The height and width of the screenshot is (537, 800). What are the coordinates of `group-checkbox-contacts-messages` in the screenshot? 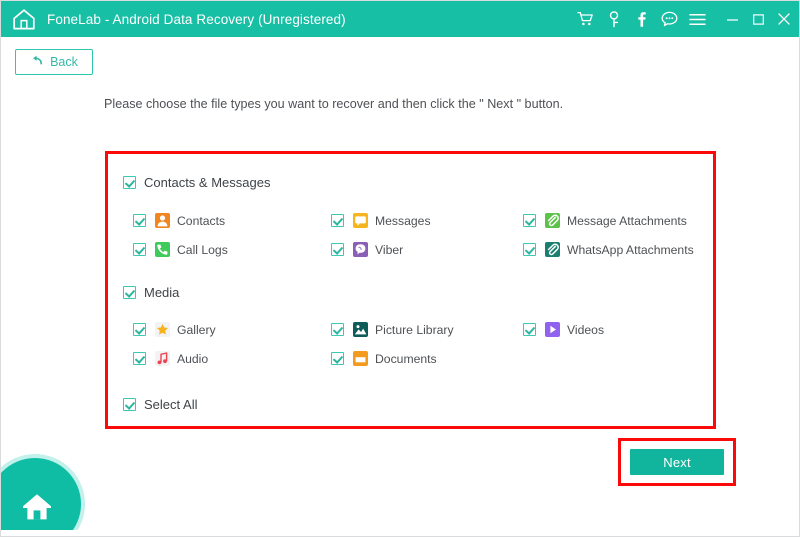 It's located at (129, 182).